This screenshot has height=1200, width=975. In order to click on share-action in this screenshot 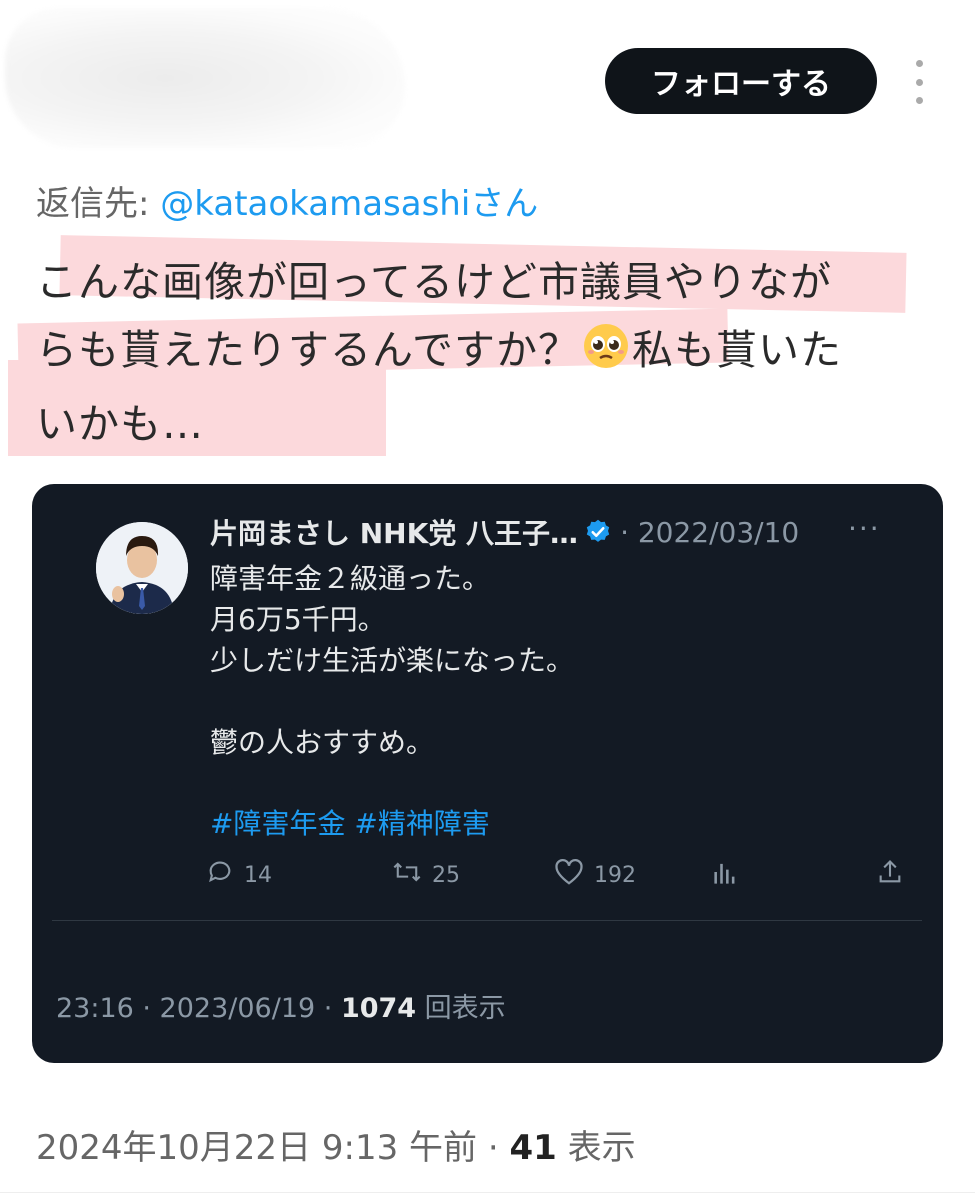, I will do `click(890, 875)`.